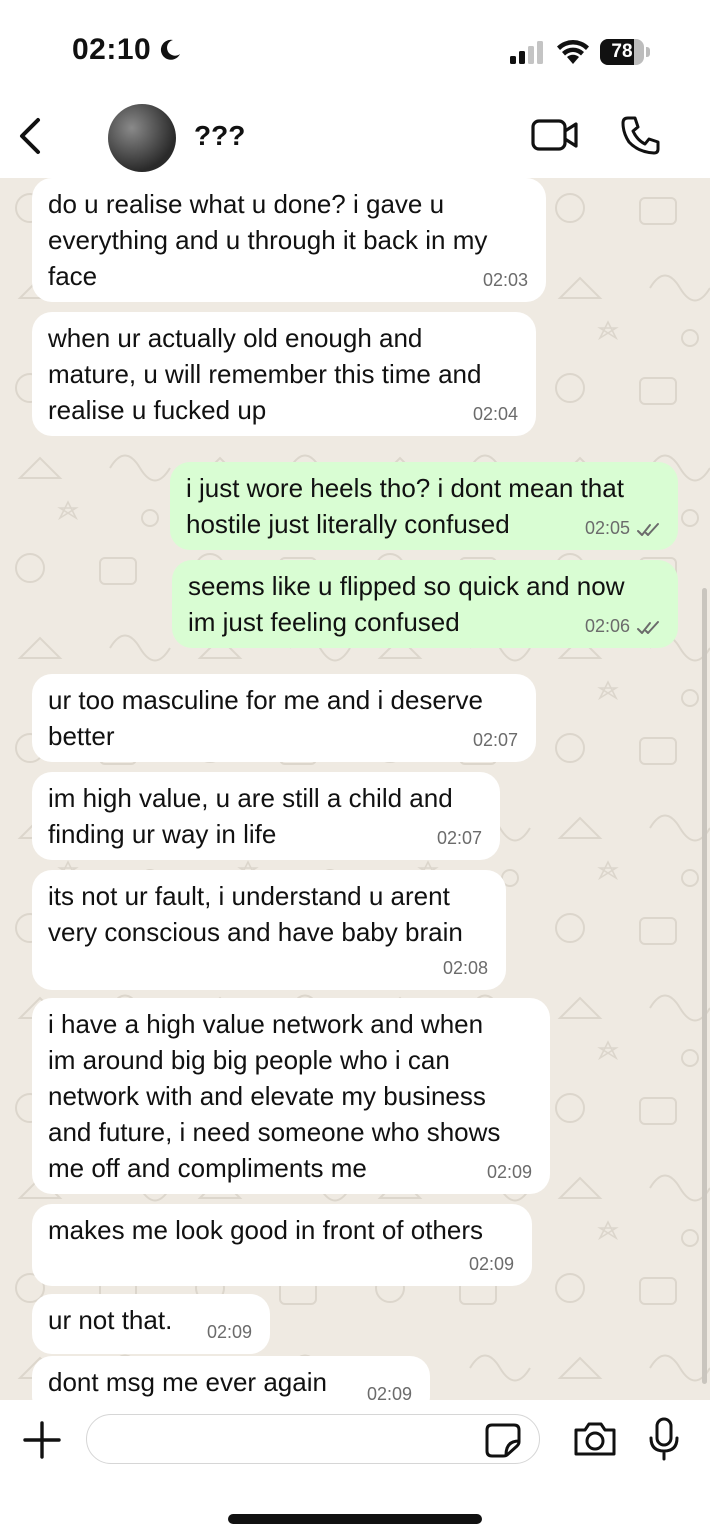 The height and width of the screenshot is (1538, 710). Describe the element at coordinates (622, 51) in the screenshot. I see `battery-percent: 78` at that location.